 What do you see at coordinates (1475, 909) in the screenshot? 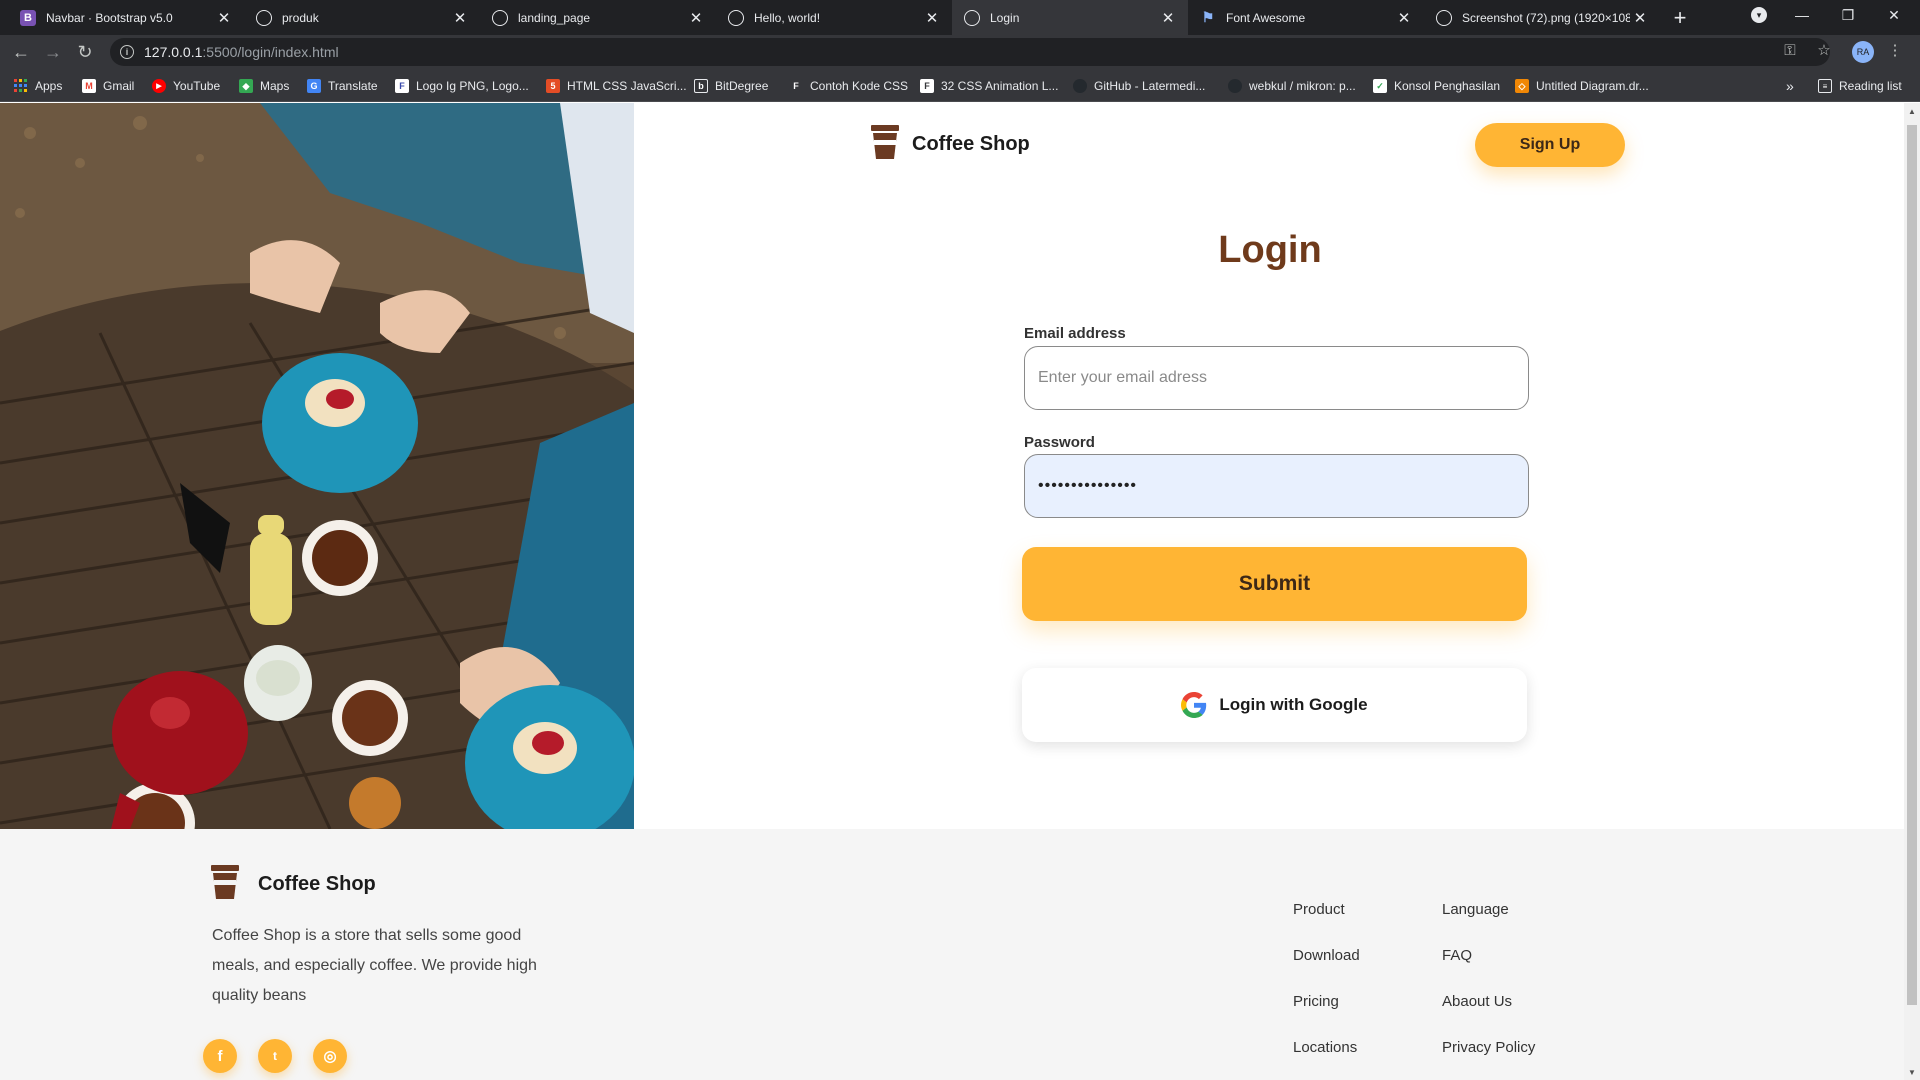
I see `footer-link-language: Language` at bounding box center [1475, 909].